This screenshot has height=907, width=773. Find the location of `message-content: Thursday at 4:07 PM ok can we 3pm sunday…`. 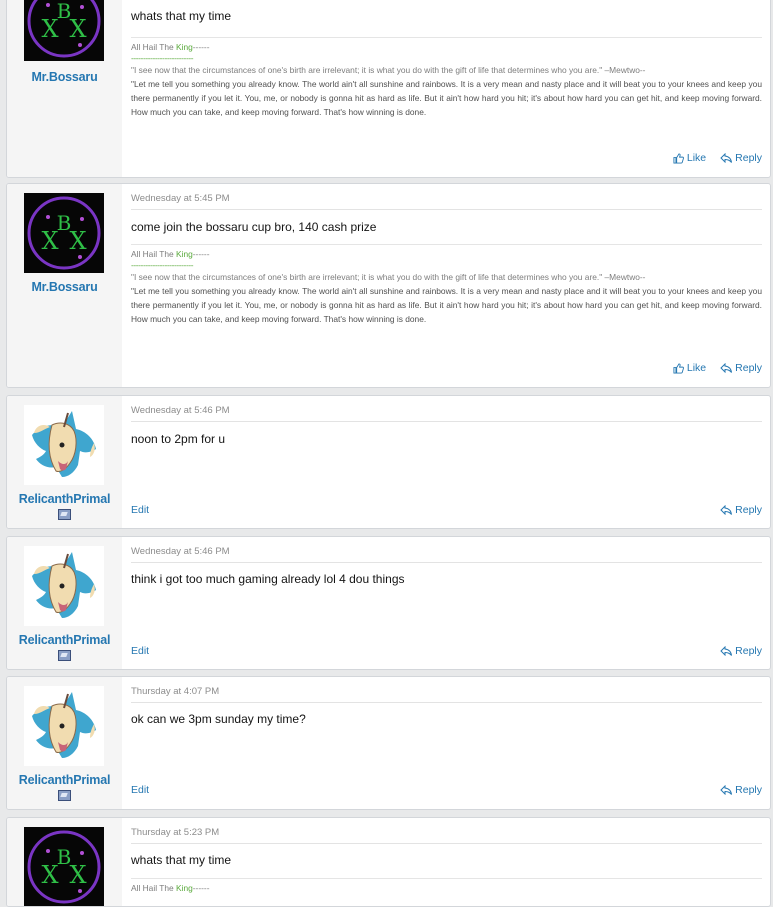

message-content: Thursday at 4:07 PM ok can we 3pm sunday… is located at coordinates (446, 743).